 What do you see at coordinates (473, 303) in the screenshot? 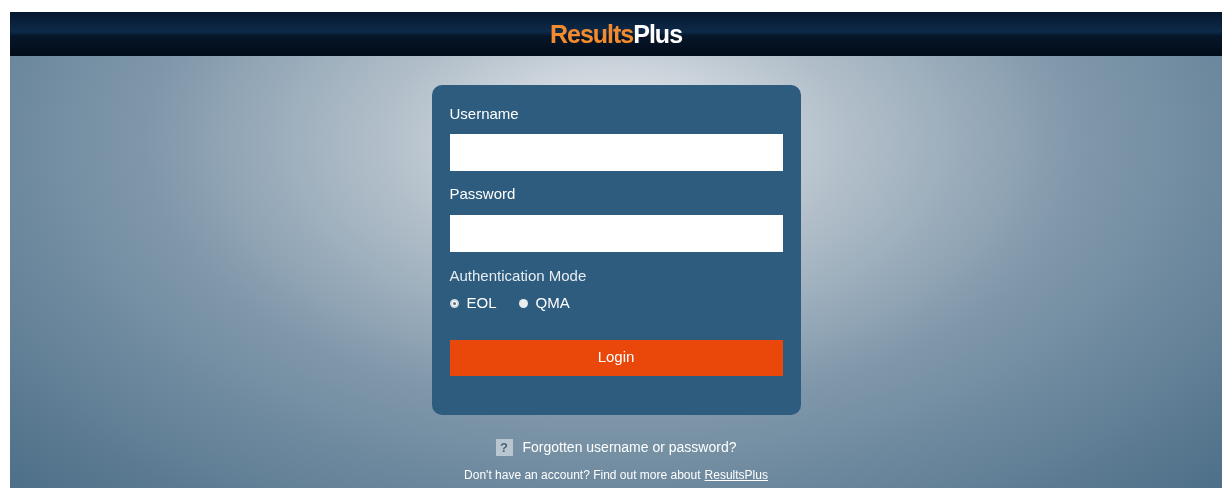
I see `radio-option: EOL` at bounding box center [473, 303].